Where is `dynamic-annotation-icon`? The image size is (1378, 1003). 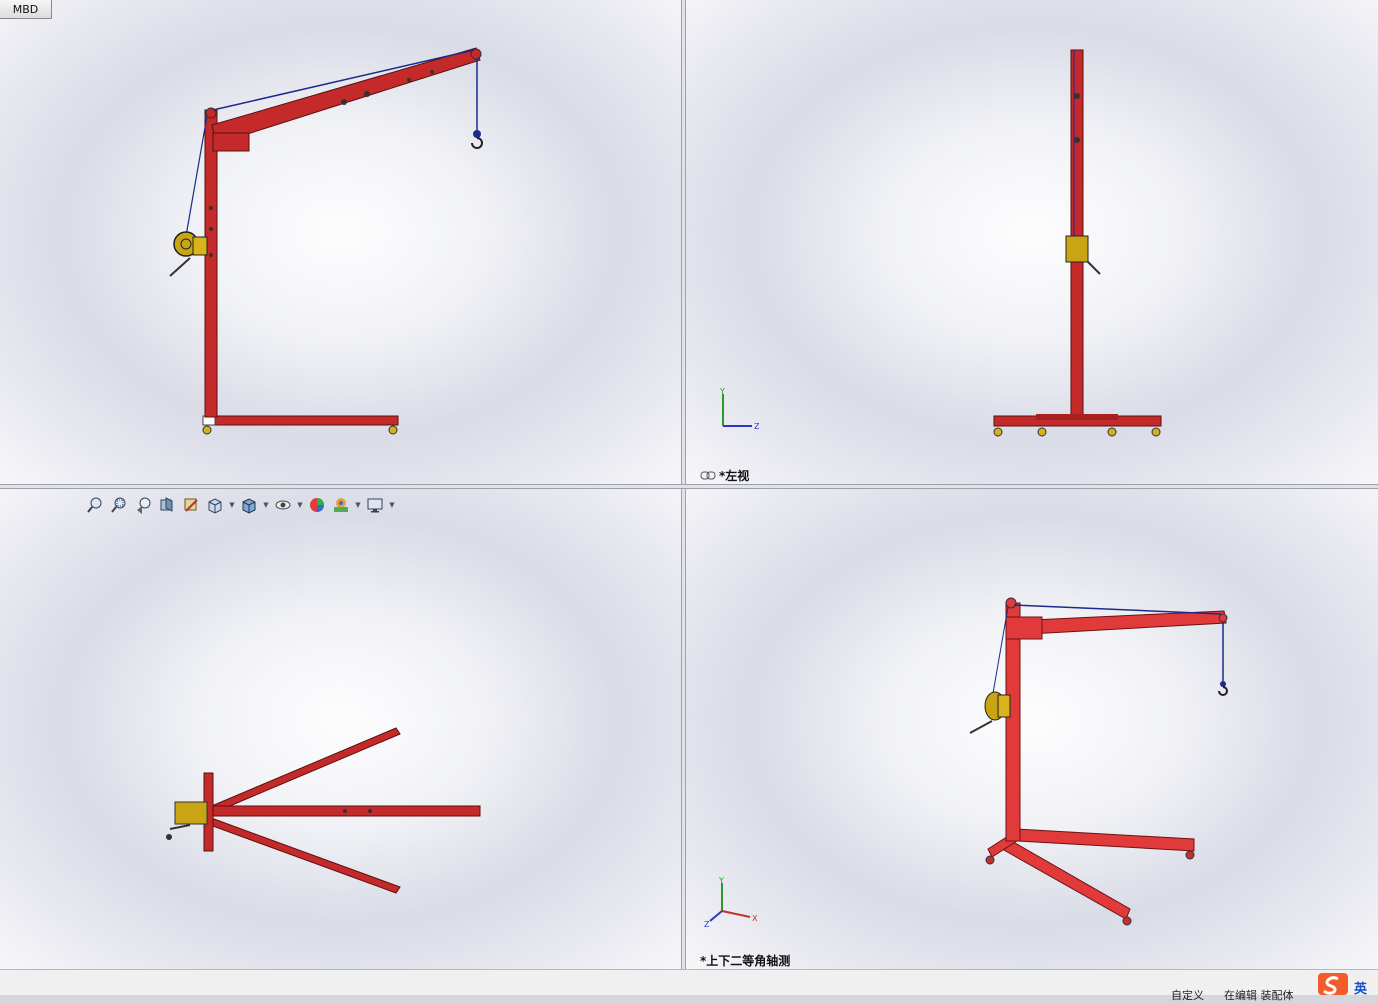 dynamic-annotation-icon is located at coordinates (191, 505).